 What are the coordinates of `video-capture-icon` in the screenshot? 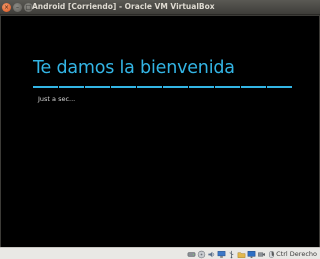 It's located at (261, 254).